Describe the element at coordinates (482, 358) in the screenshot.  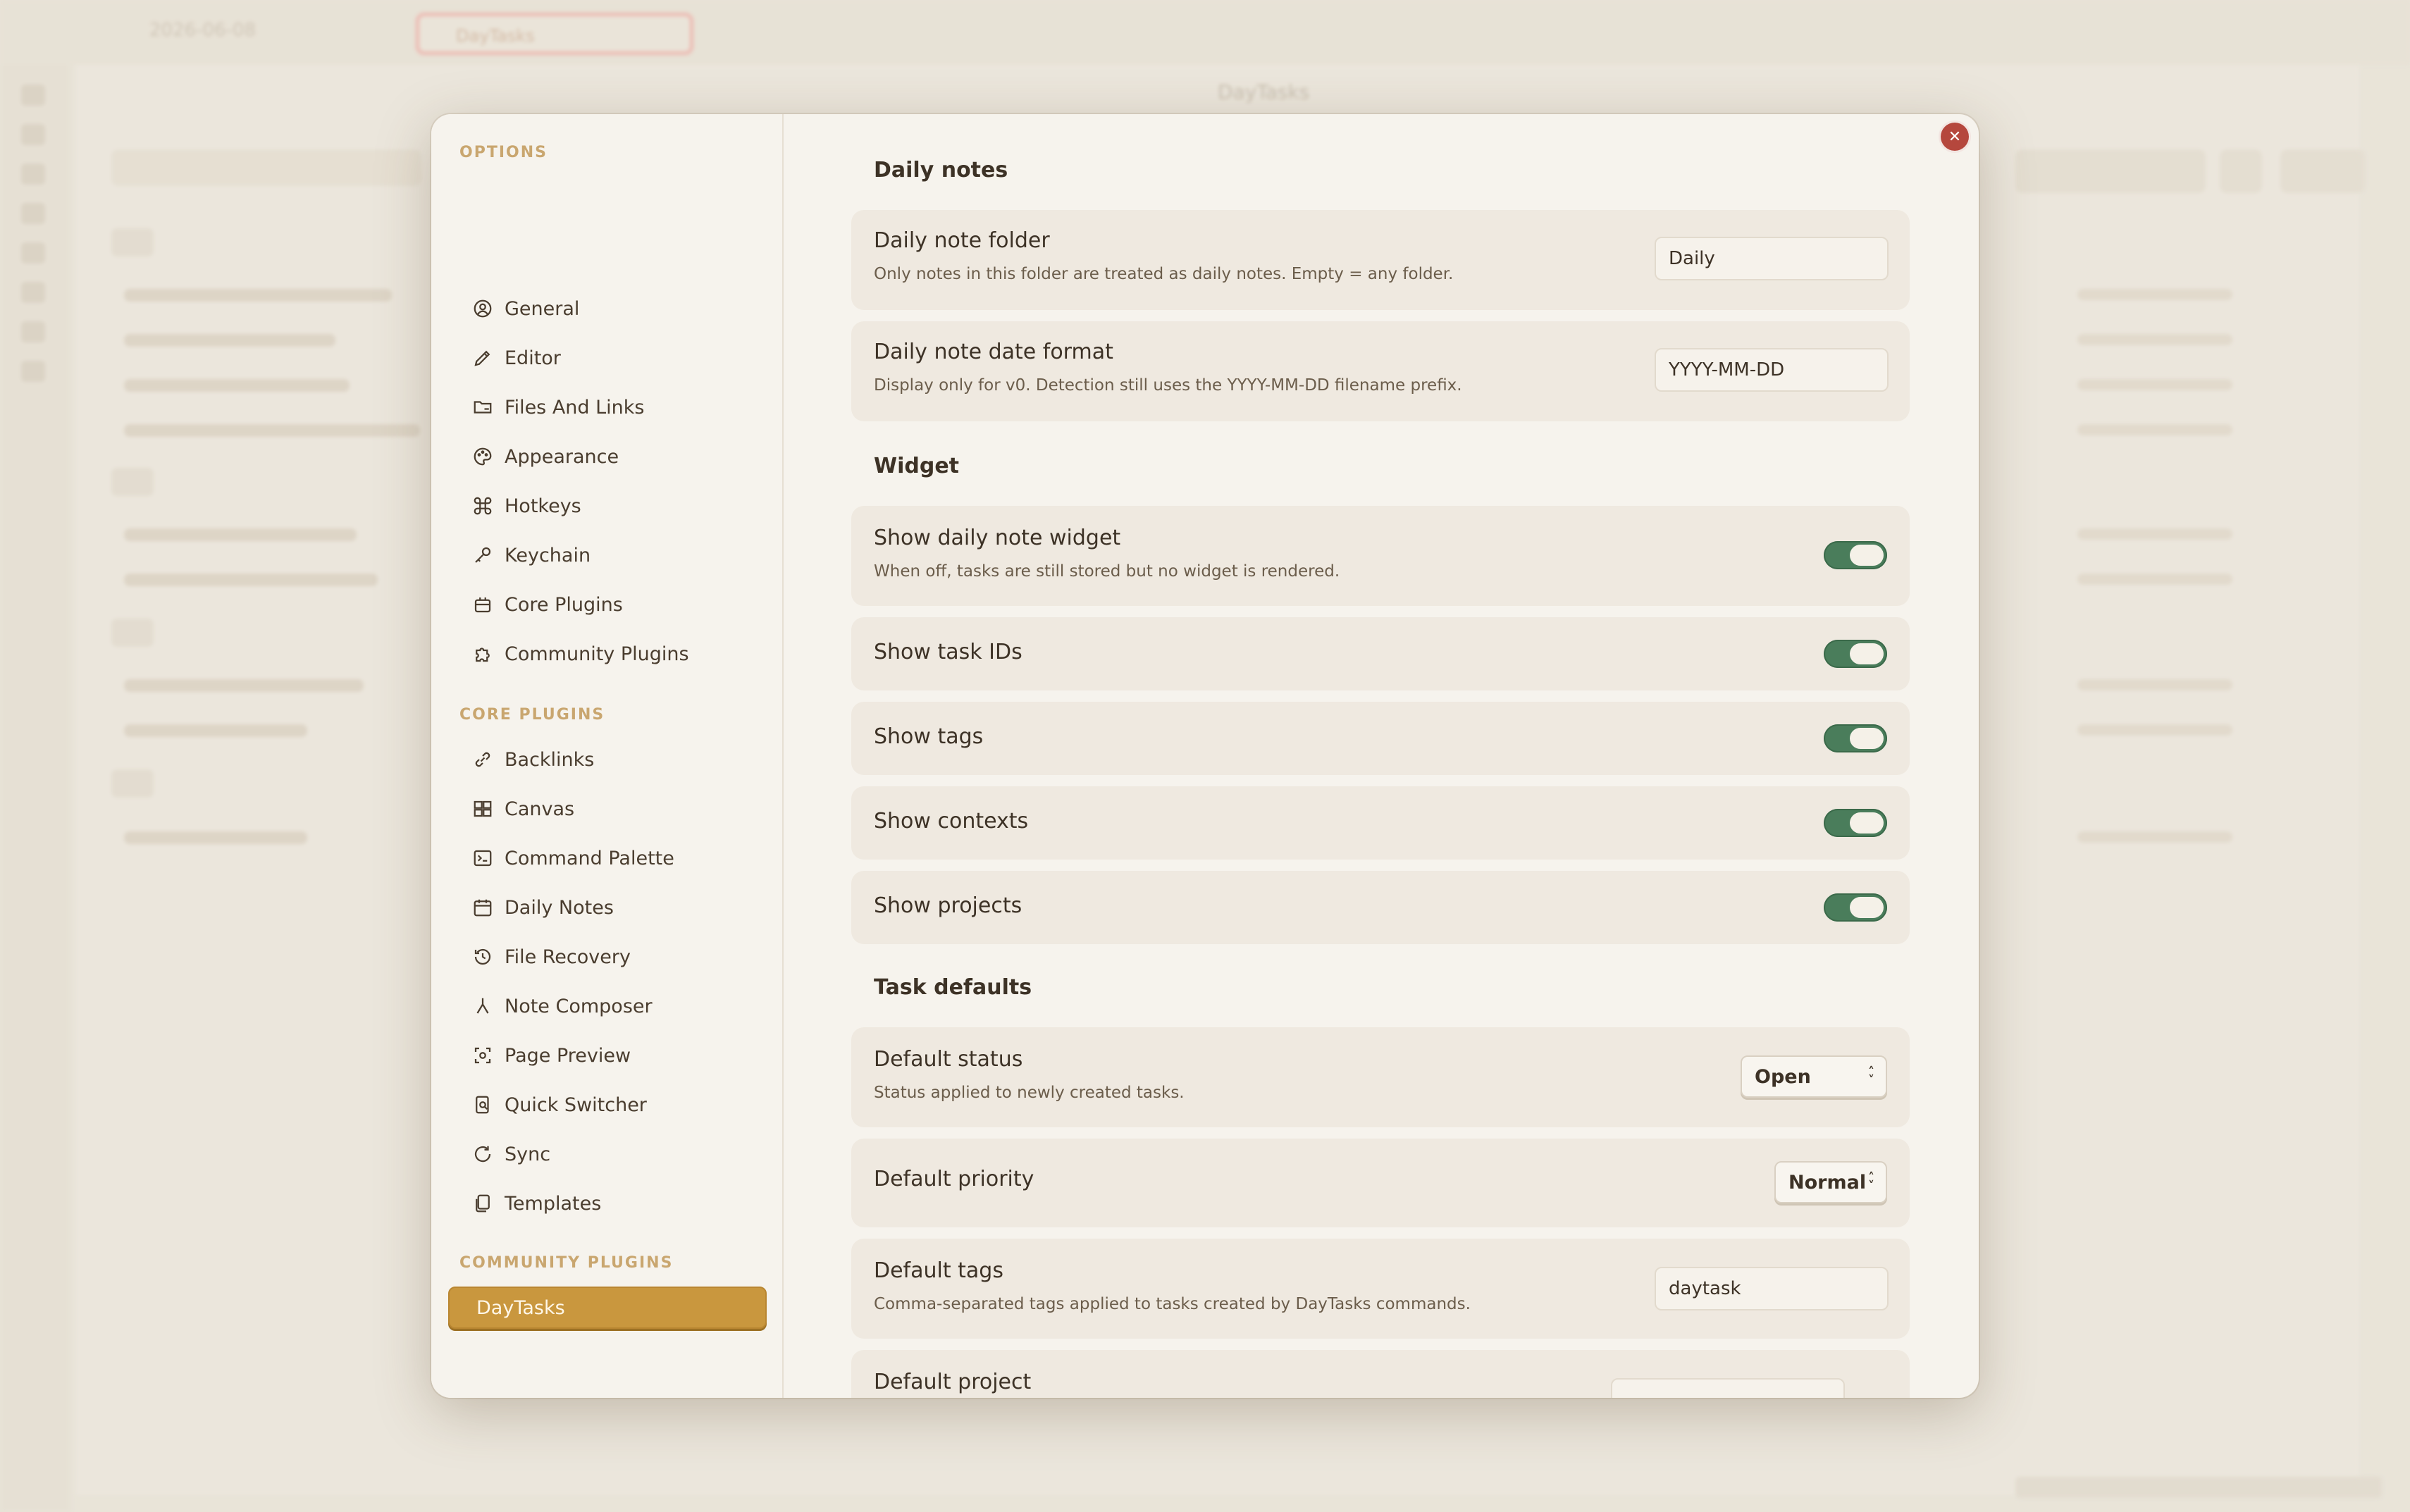
I see `pencil-icon` at that location.